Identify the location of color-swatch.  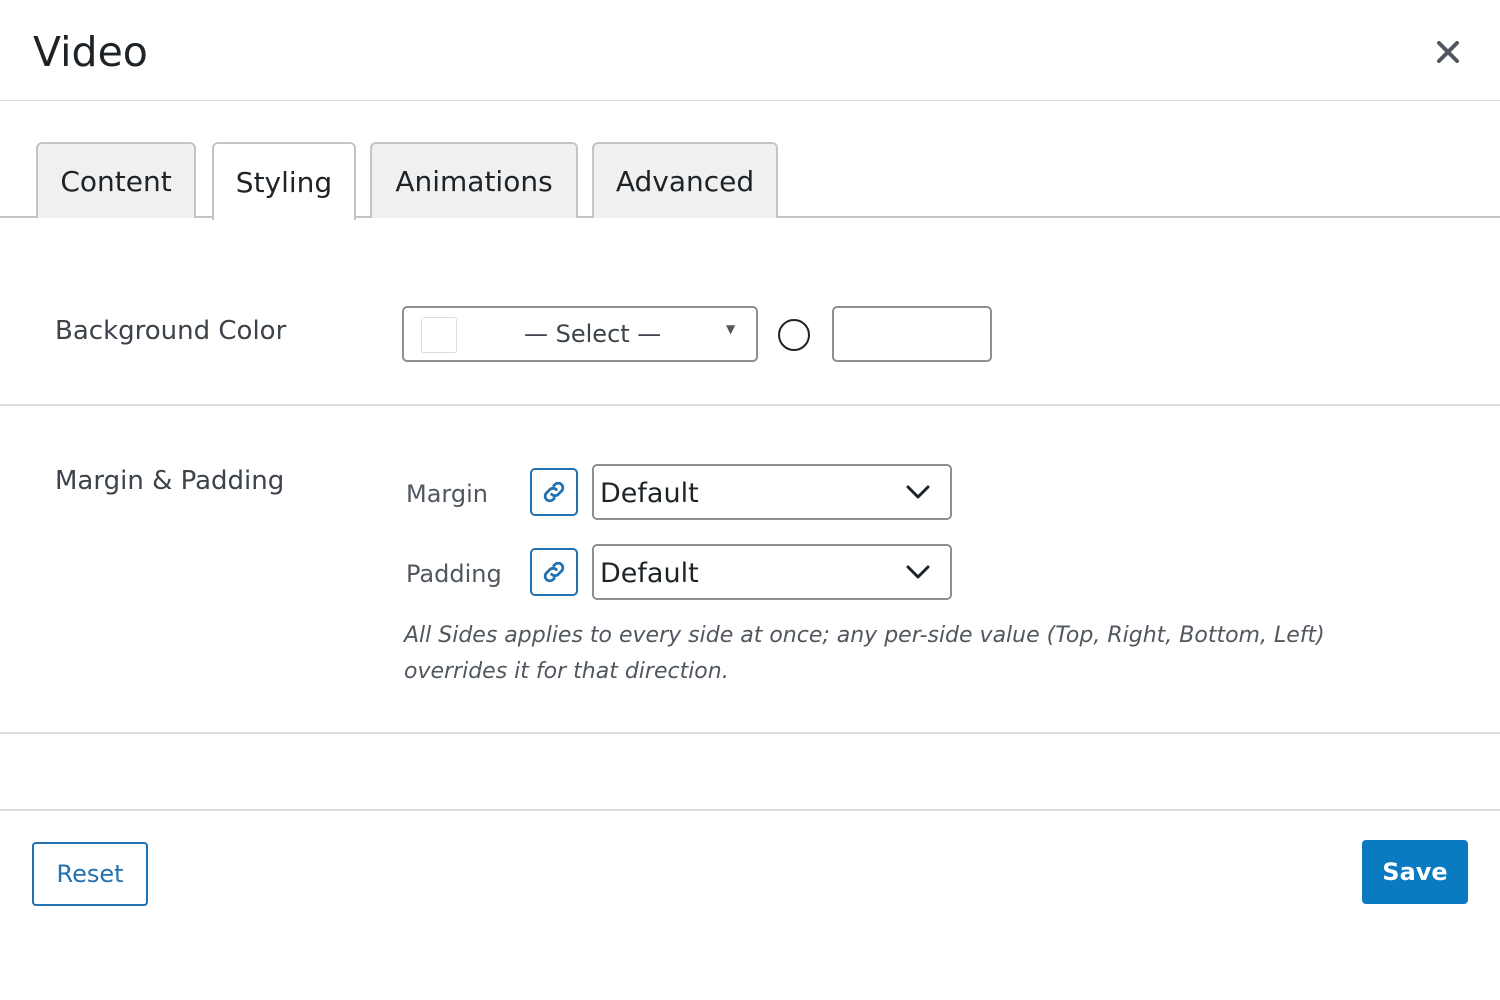
(439, 335).